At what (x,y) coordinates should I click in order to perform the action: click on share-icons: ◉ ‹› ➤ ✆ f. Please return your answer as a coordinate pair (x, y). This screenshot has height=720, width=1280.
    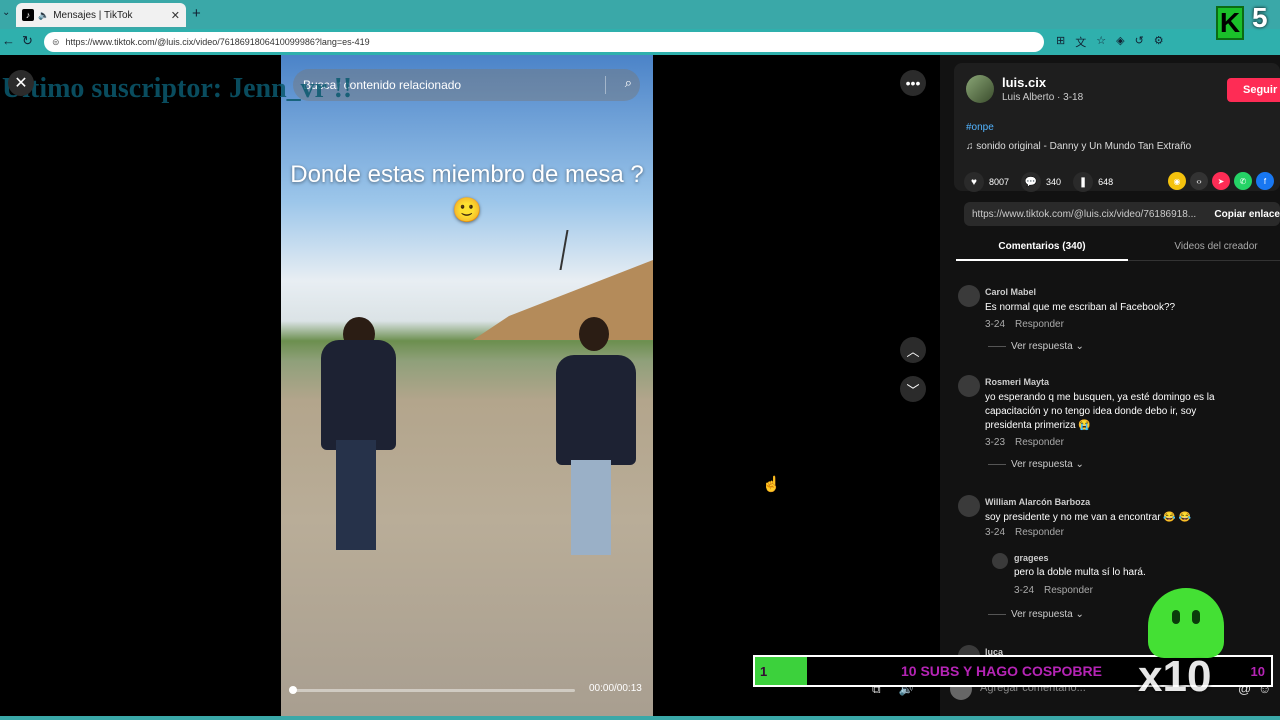
    Looking at the image, I should click on (1221, 181).